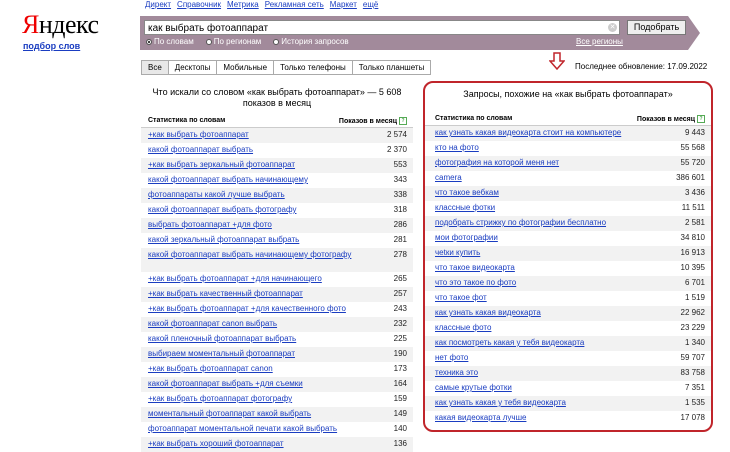 The width and height of the screenshot is (730, 452). Describe the element at coordinates (694, 33) in the screenshot. I see `search-bar-arrow` at that location.